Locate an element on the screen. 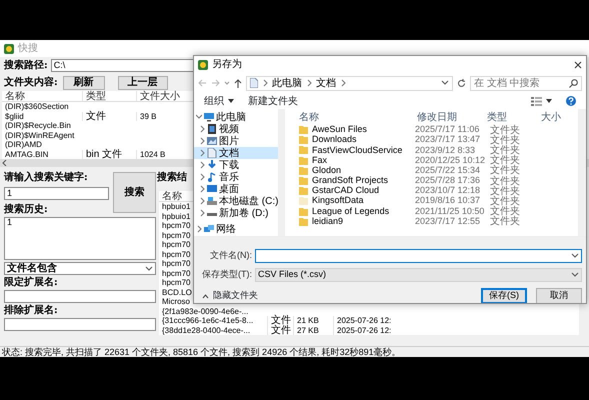  toolbar-button: 上一层 is located at coordinates (143, 83).